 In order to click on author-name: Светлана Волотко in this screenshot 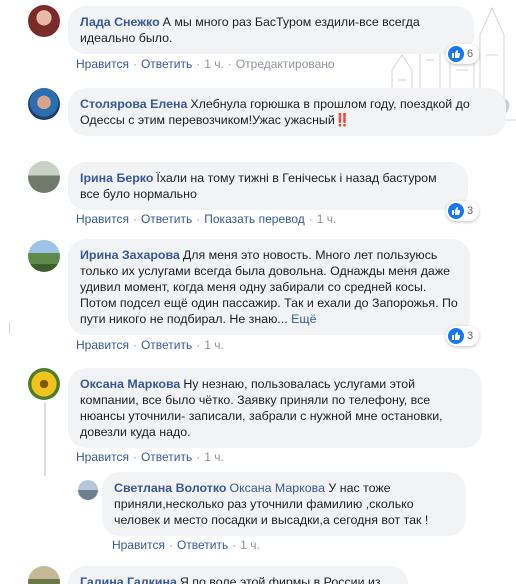, I will do `click(170, 488)`.